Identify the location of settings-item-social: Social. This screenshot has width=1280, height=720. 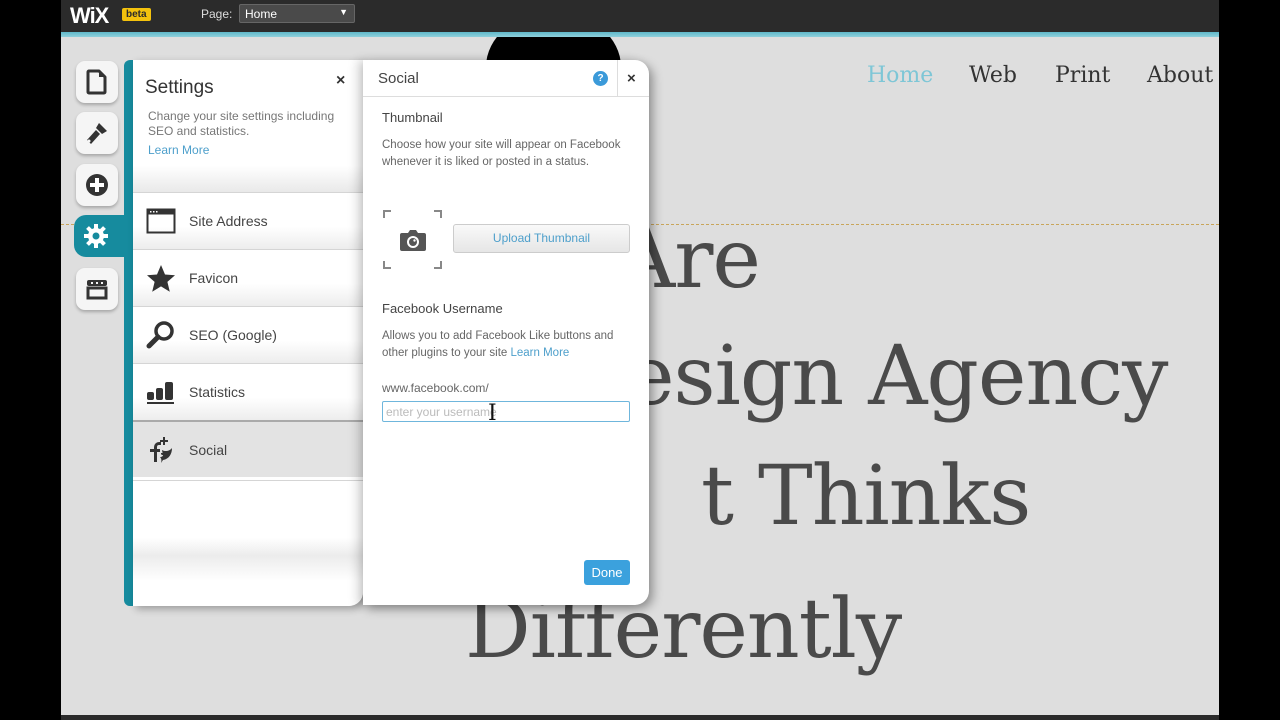
(248, 448).